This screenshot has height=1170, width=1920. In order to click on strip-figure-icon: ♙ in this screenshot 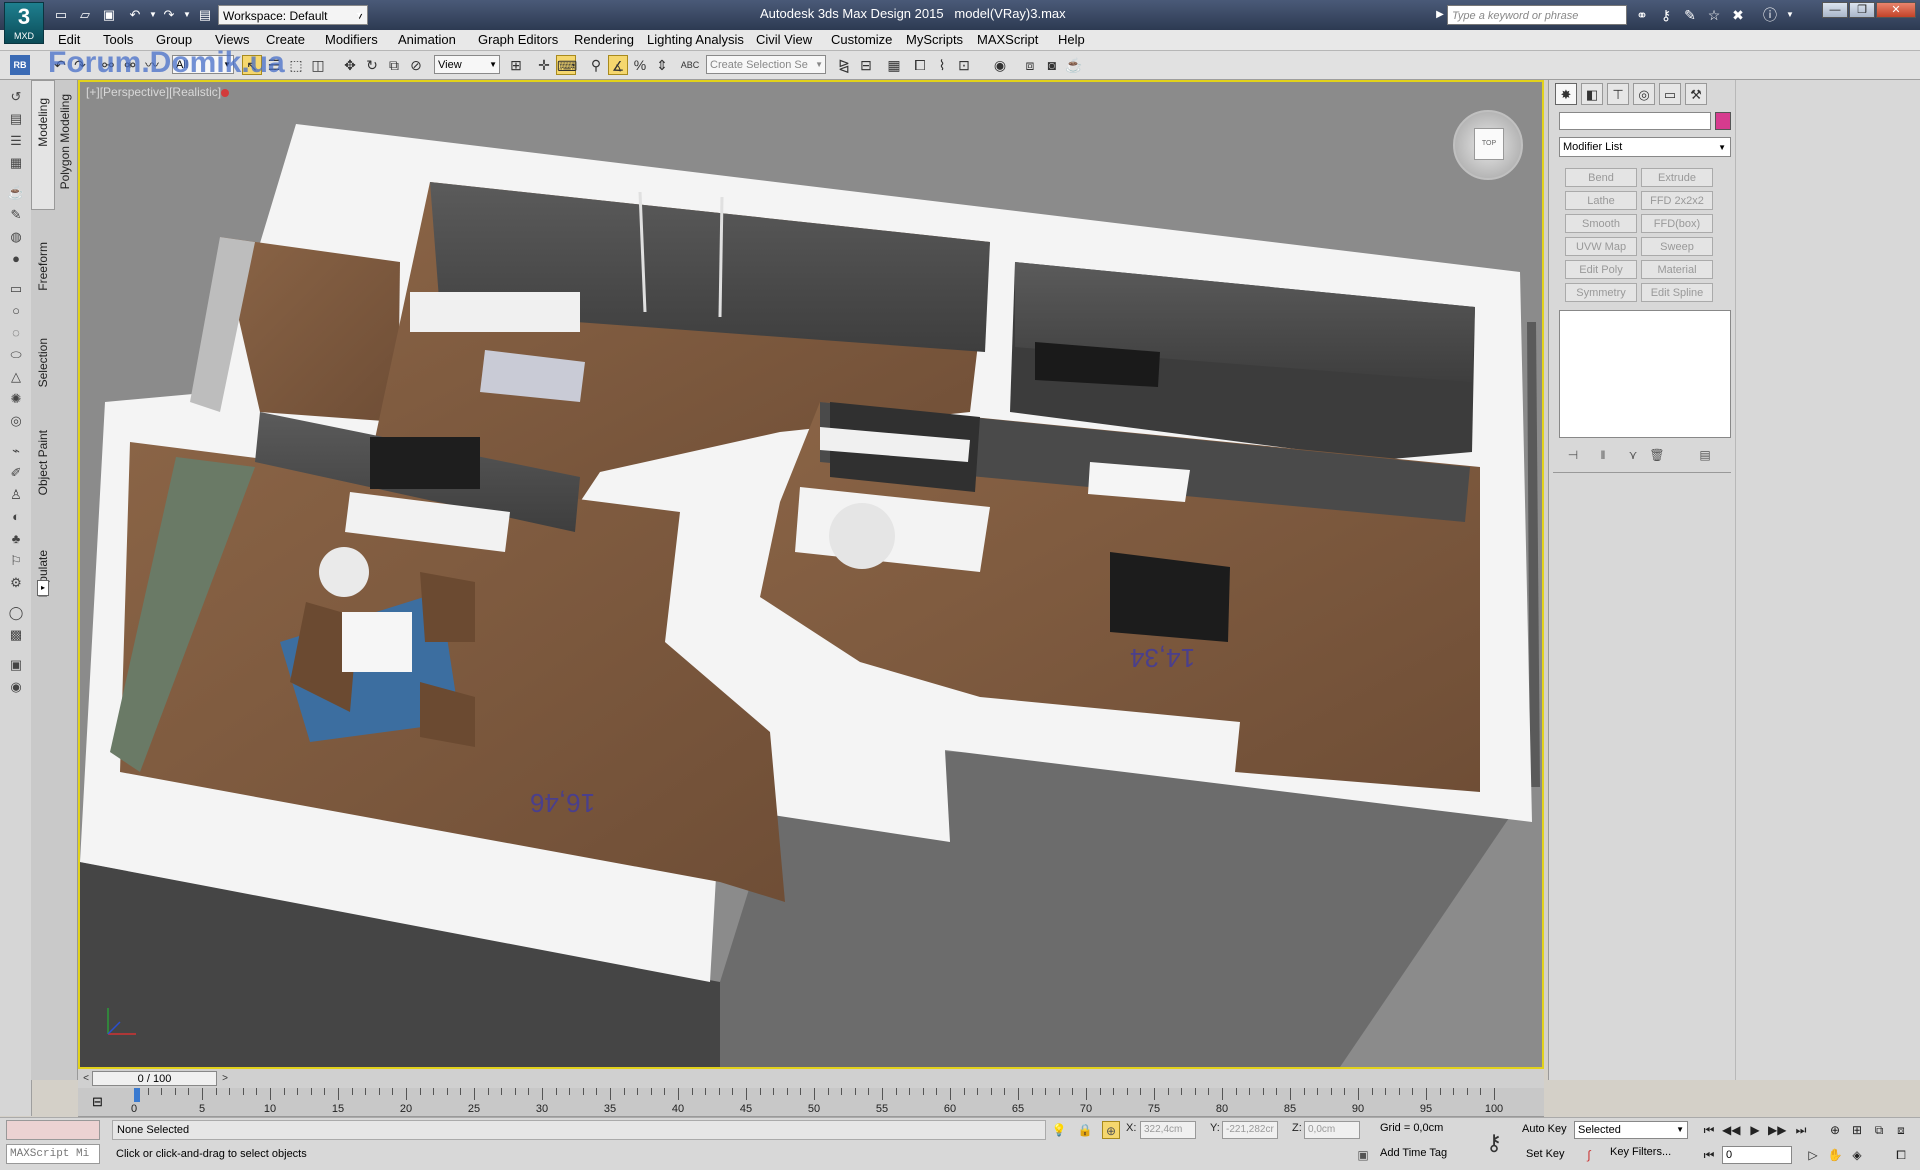, I will do `click(16, 495)`.